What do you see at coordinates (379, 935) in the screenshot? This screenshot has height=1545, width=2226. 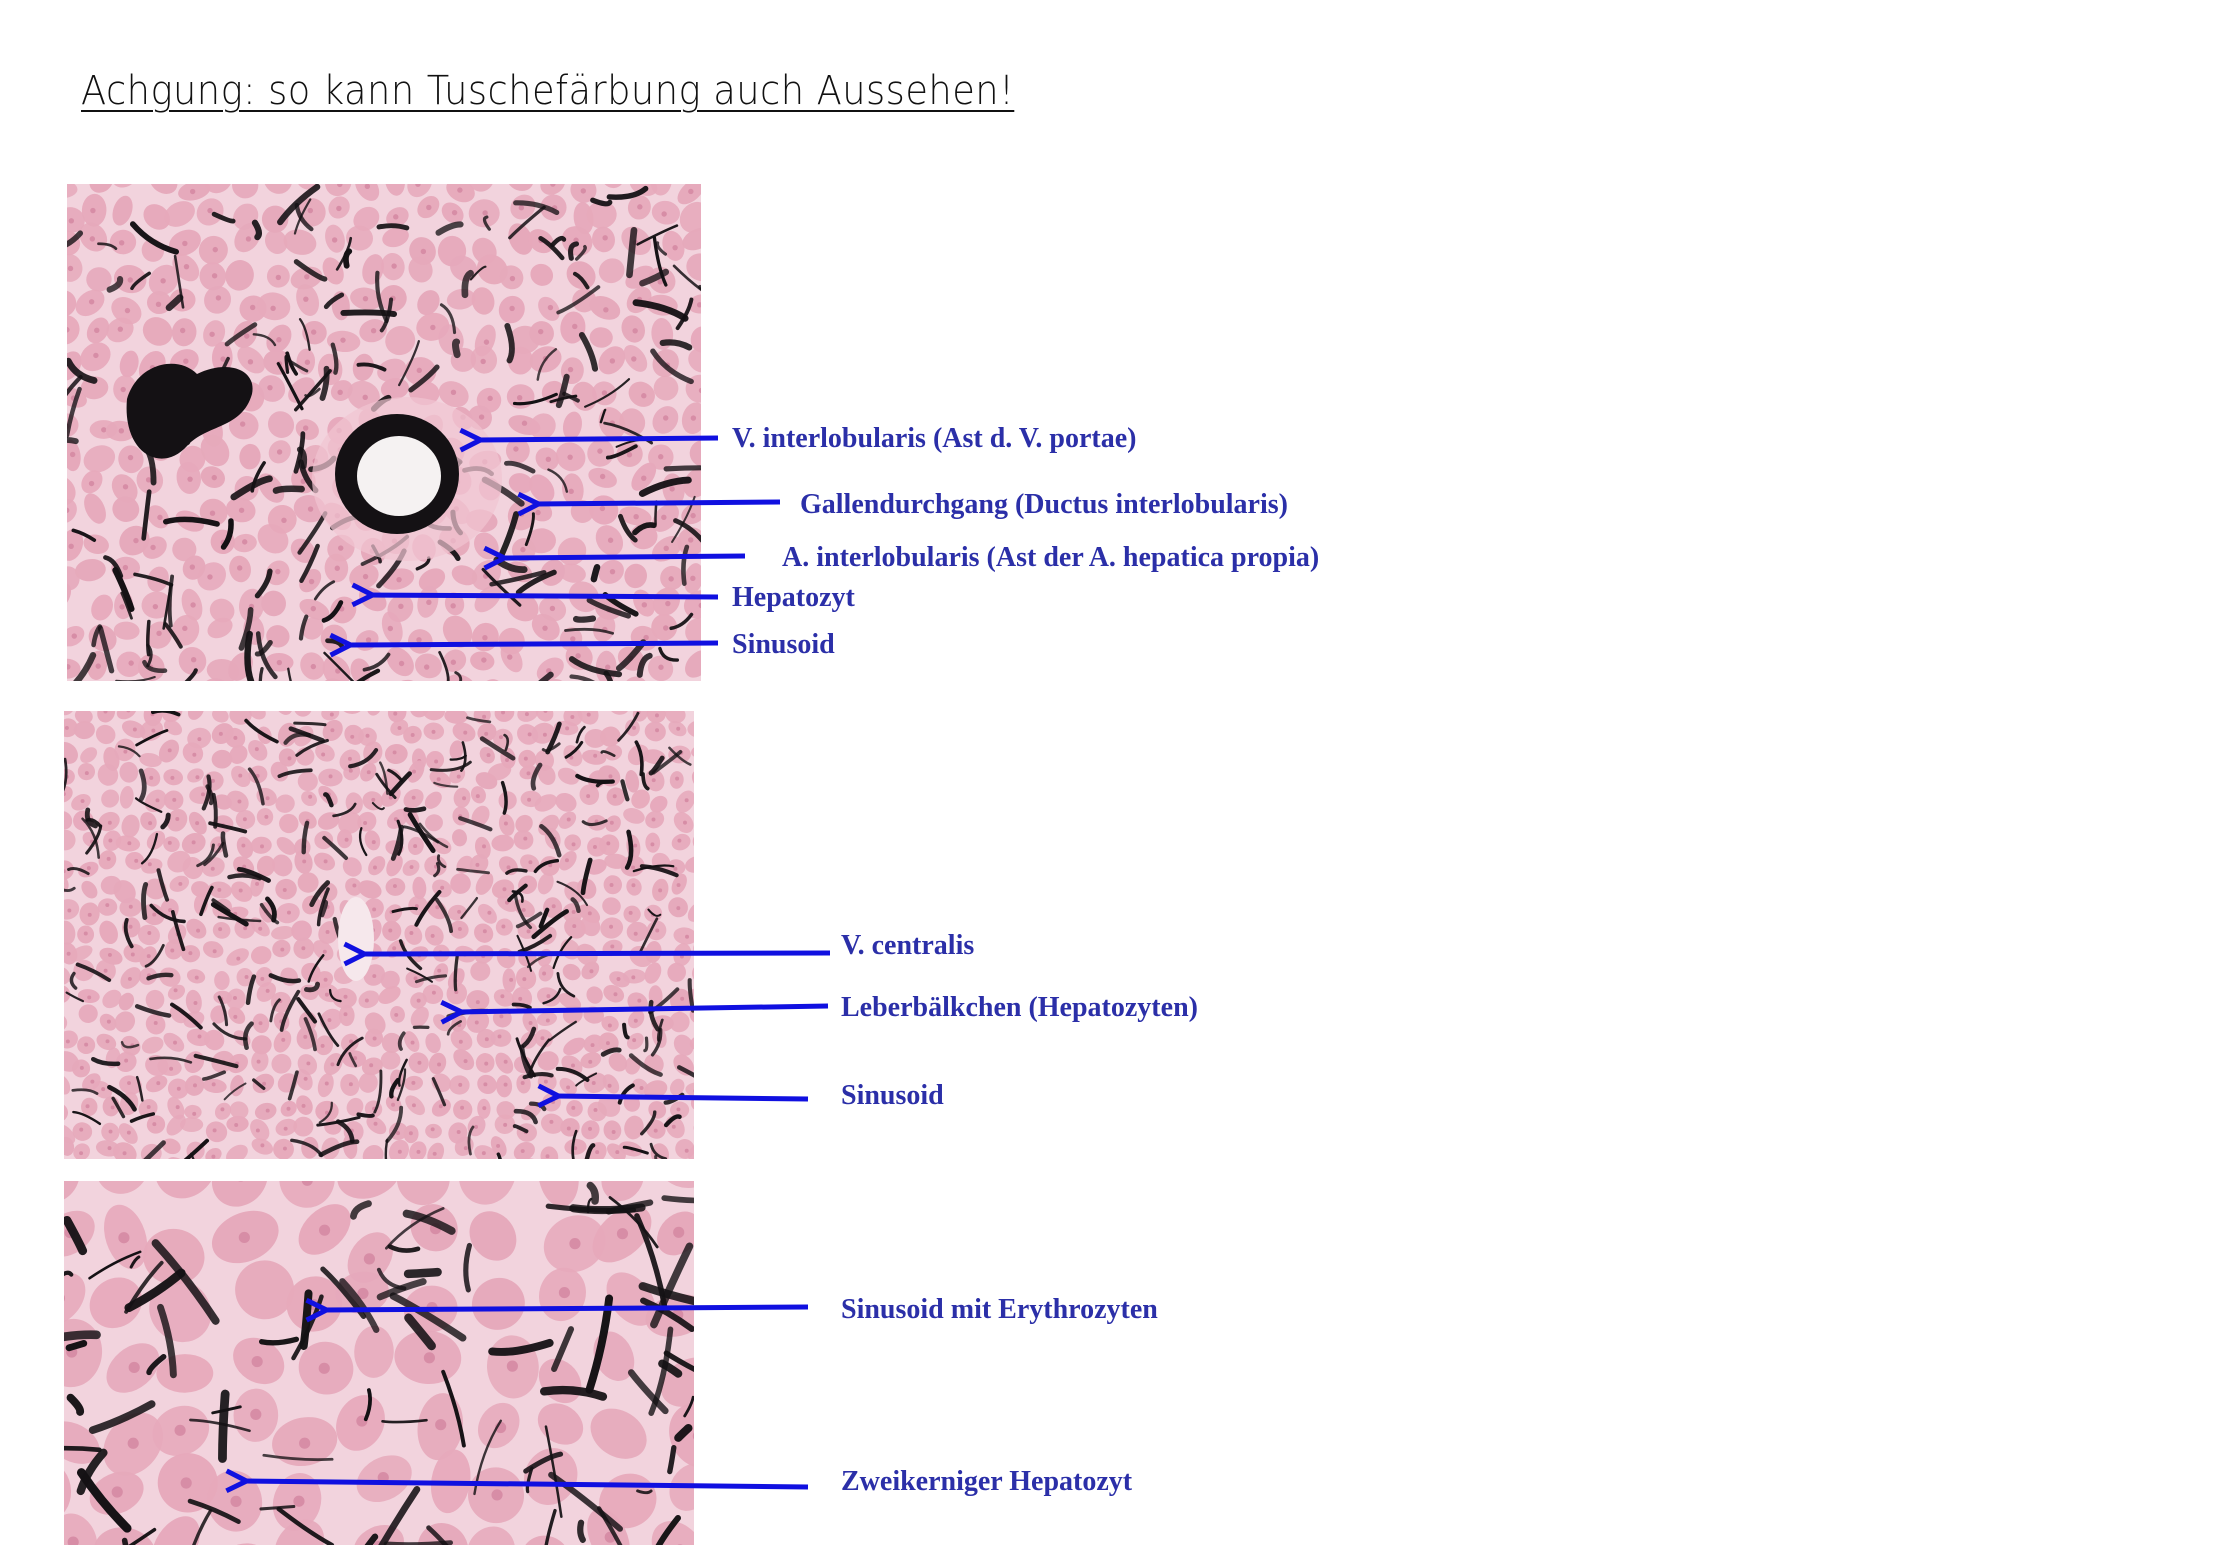 I see `micrograph-central-vein` at bounding box center [379, 935].